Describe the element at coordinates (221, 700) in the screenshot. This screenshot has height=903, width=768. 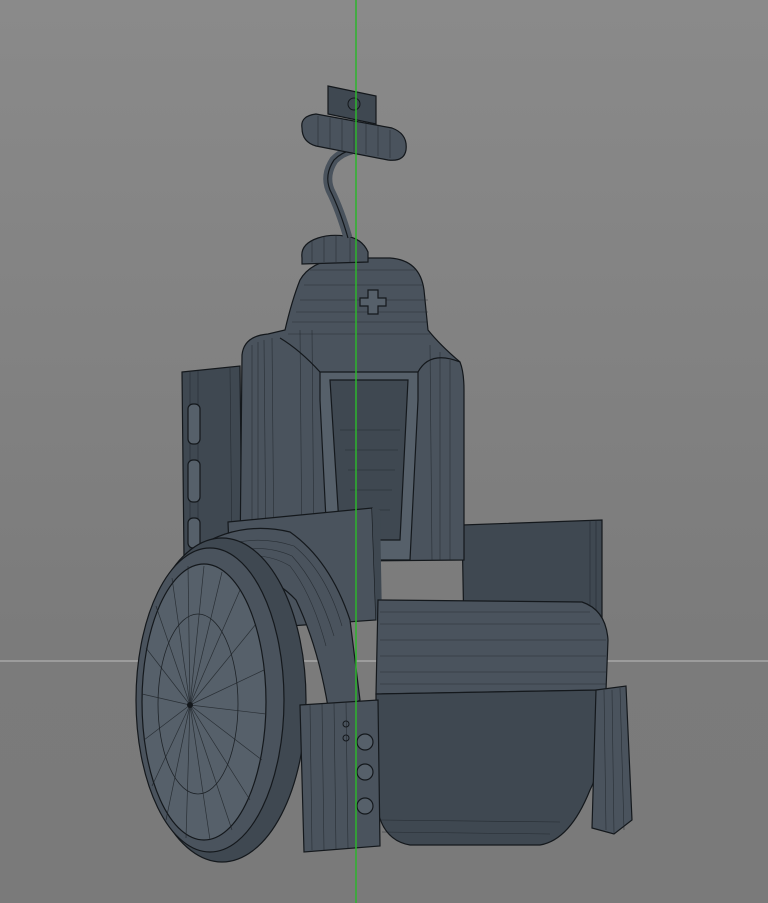
I see `left-wheel` at that location.